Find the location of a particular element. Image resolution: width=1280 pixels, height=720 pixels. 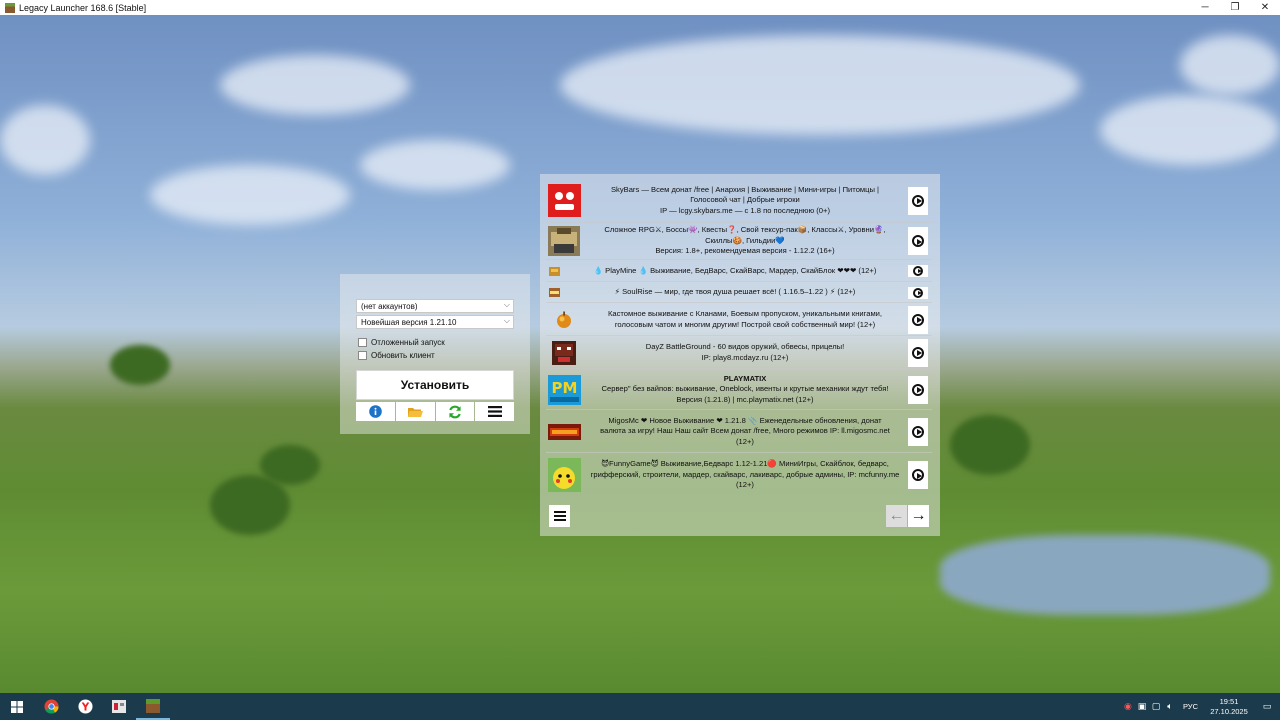

window-titlebar: Legacy Launcher 168.6 [Stable] ─ ❐ ✕ is located at coordinates (640, 7).